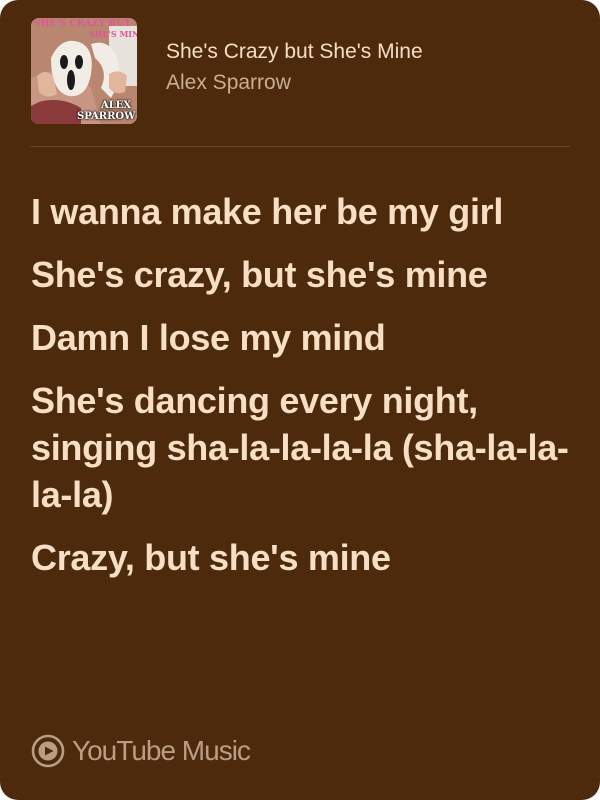 The width and height of the screenshot is (600, 800). What do you see at coordinates (113, 34) in the screenshot?
I see `album-art-title-2: SHE'S MINE` at bounding box center [113, 34].